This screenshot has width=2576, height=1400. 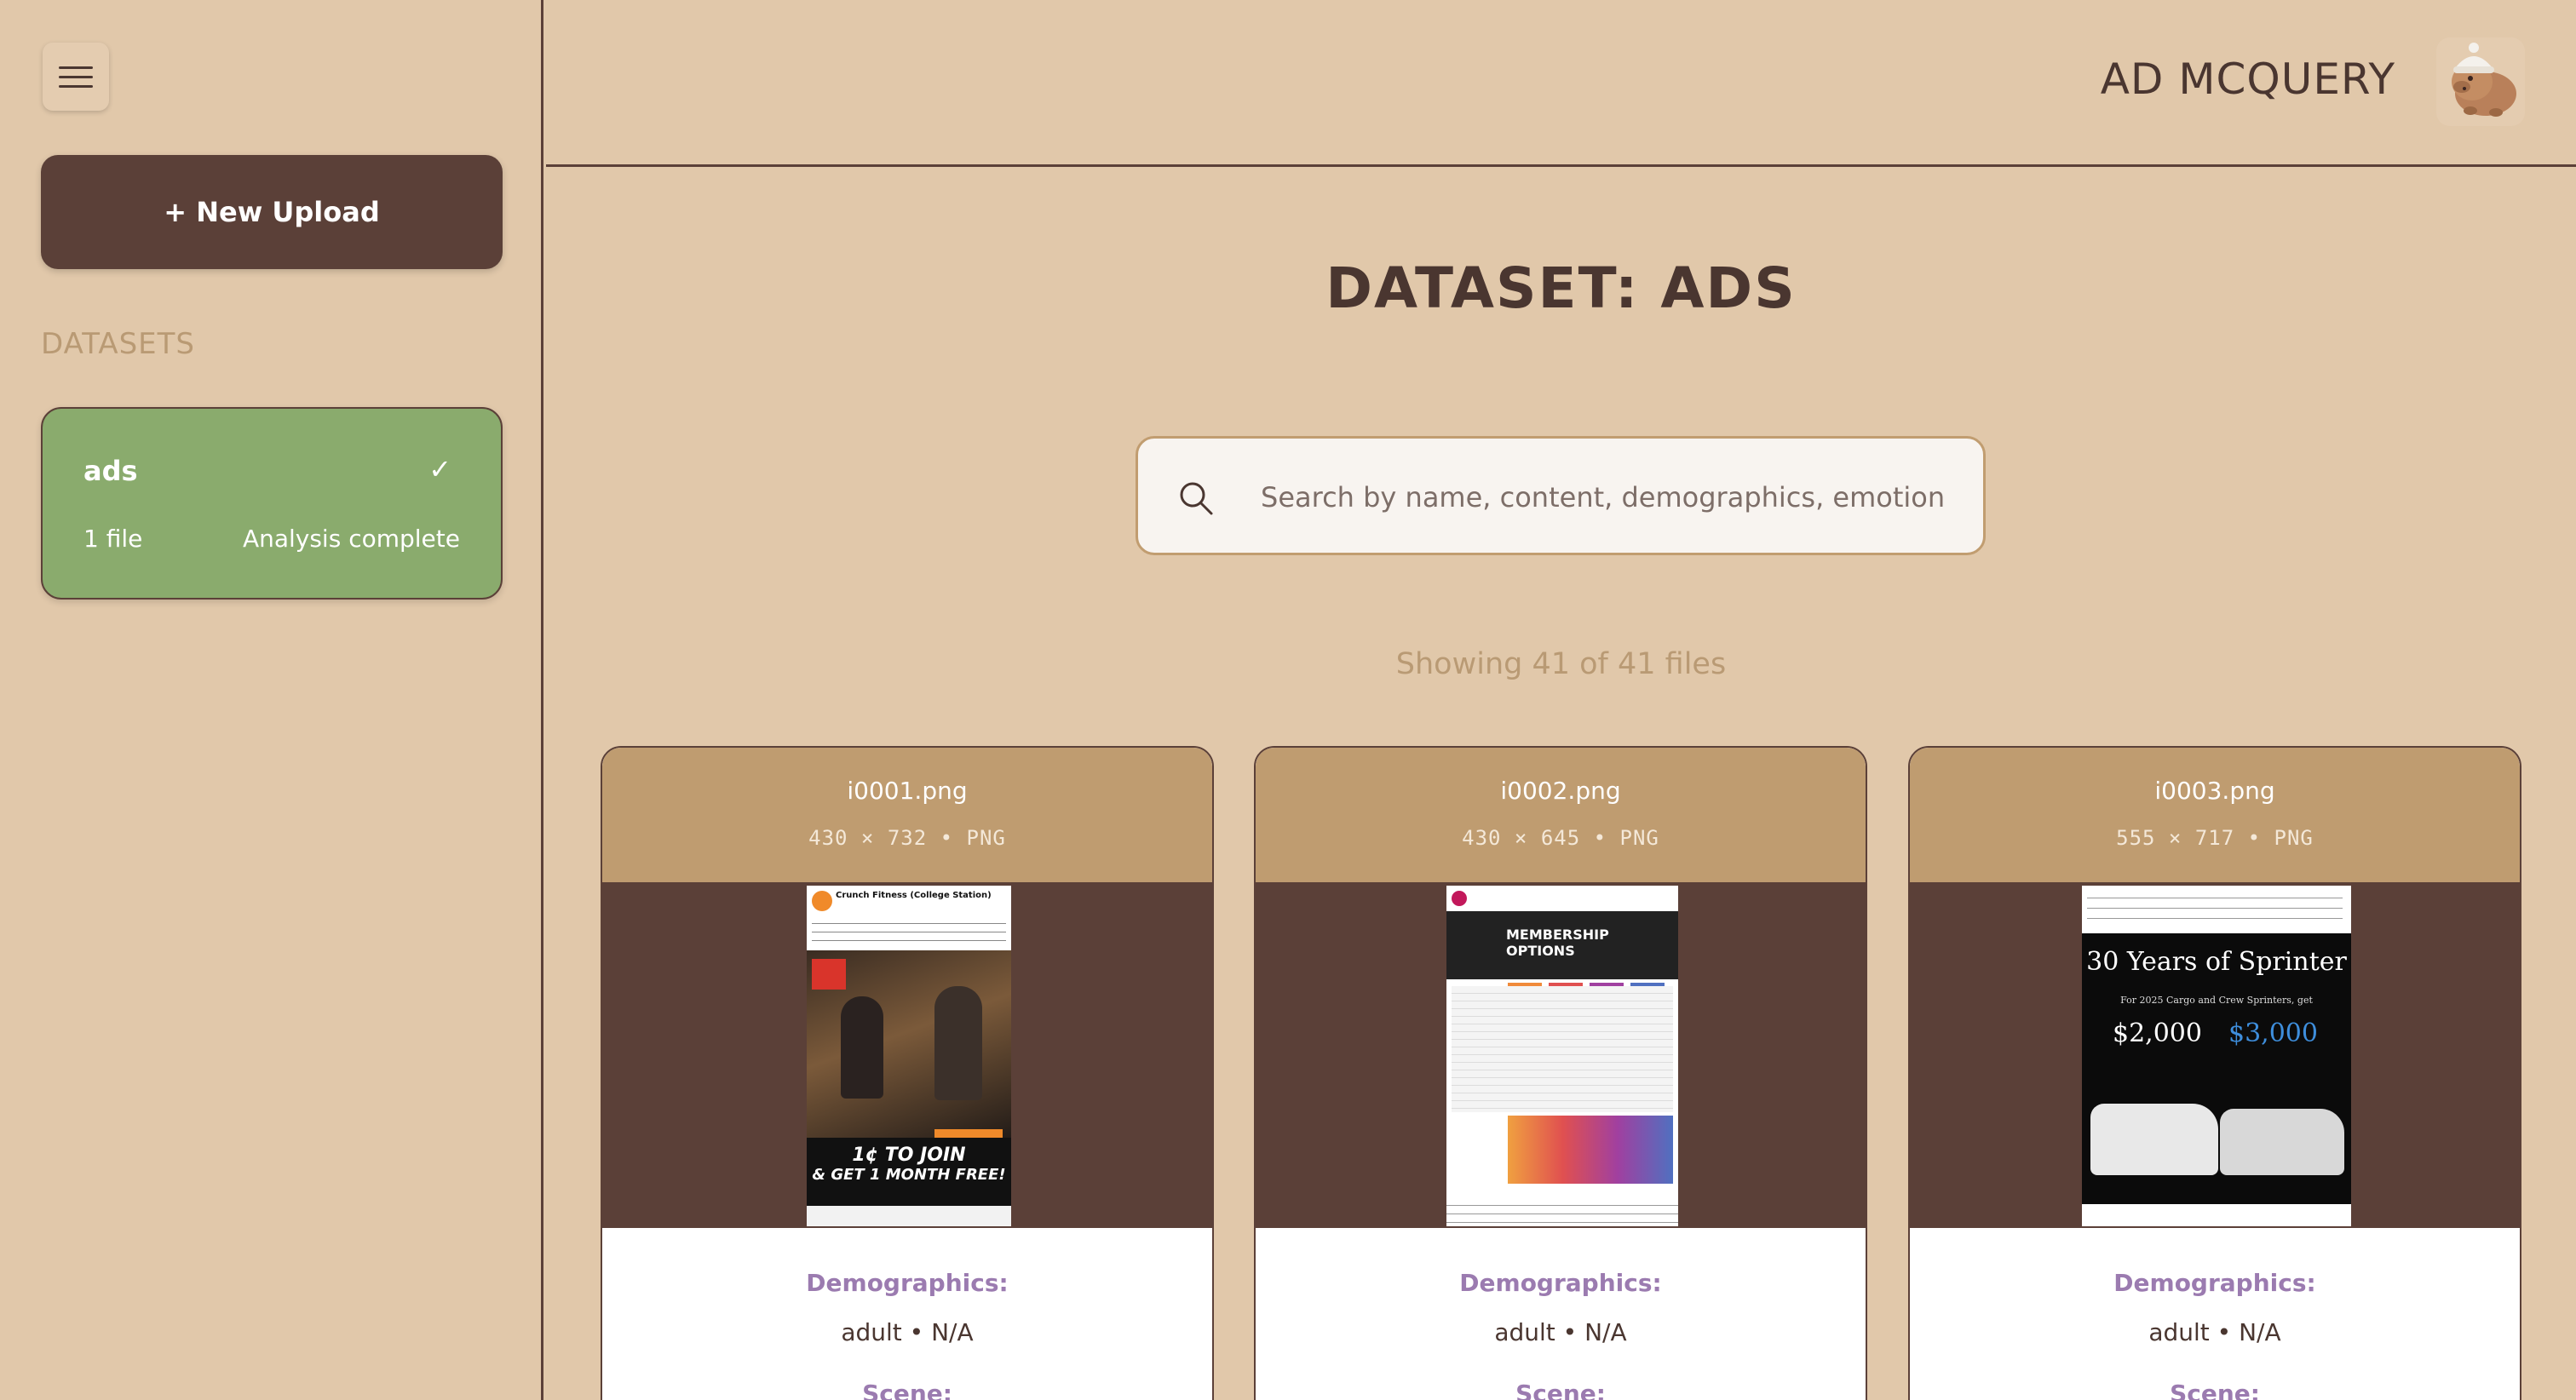 What do you see at coordinates (1561, 288) in the screenshot?
I see `page-title: DATASET: ADS` at bounding box center [1561, 288].